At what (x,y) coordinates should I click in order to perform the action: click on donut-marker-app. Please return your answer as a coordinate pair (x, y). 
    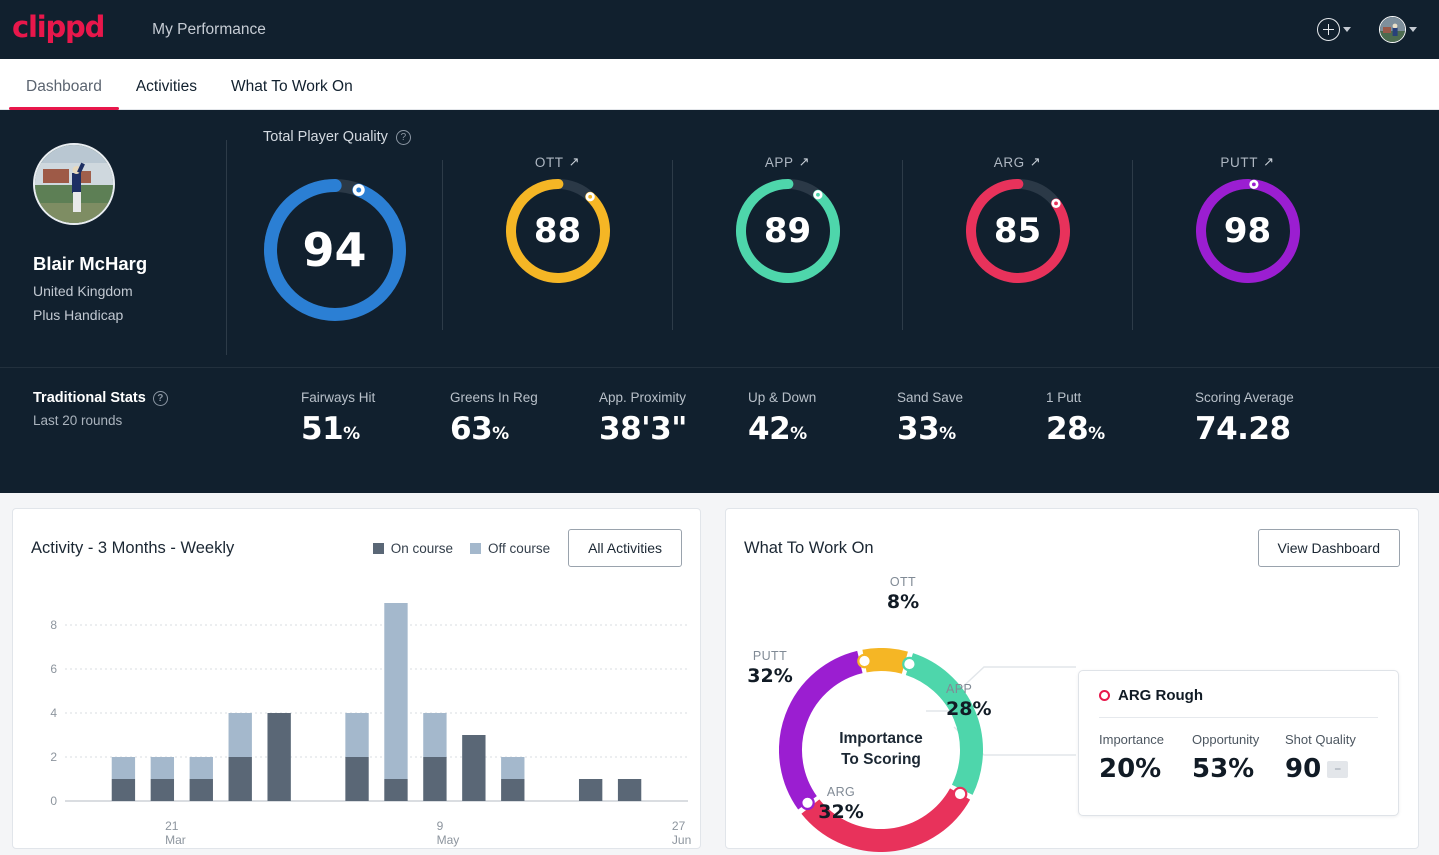
    Looking at the image, I should click on (909, 664).